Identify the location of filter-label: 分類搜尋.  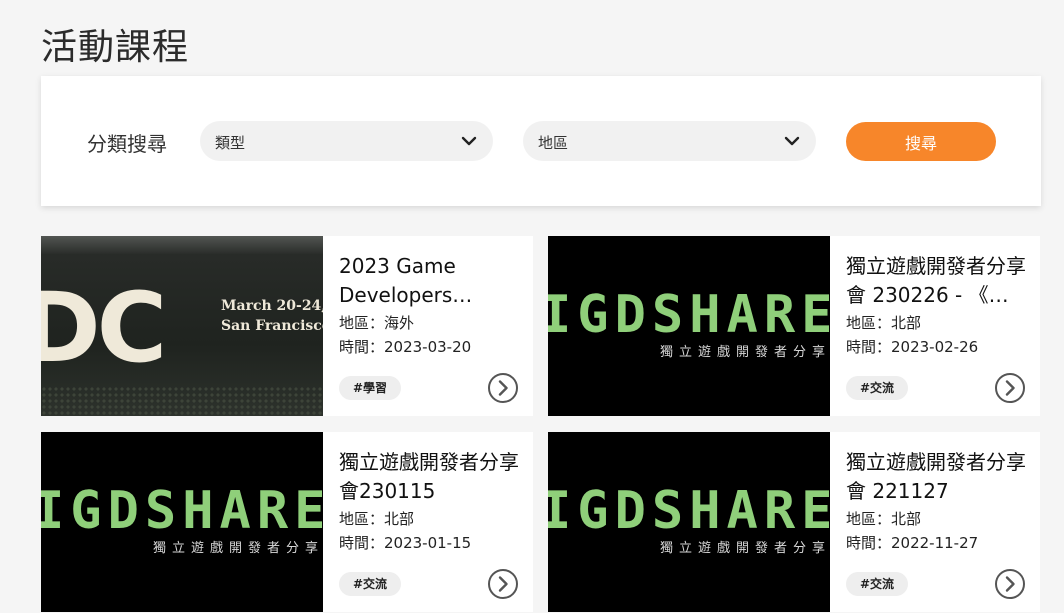
(127, 144).